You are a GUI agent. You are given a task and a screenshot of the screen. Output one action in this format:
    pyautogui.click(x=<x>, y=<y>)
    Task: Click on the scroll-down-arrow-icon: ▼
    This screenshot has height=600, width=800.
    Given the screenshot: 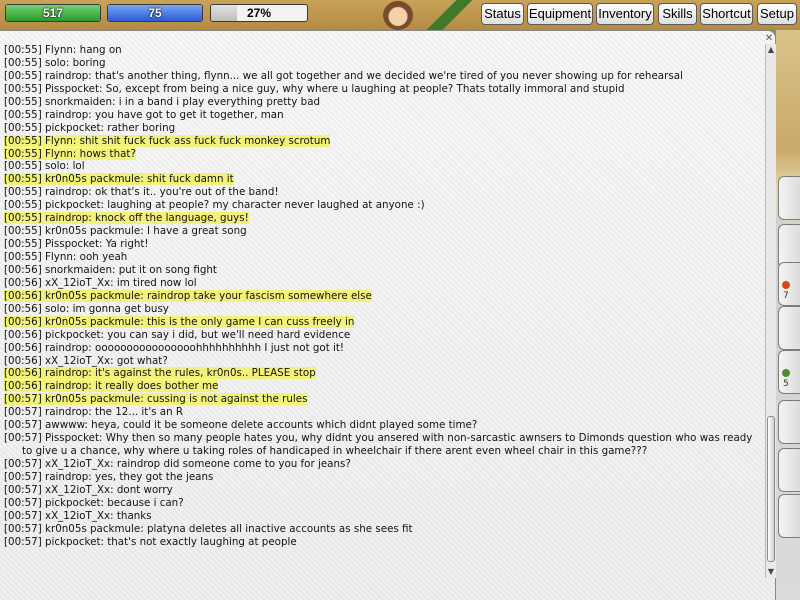 What is the action you would take?
    pyautogui.click(x=771, y=572)
    